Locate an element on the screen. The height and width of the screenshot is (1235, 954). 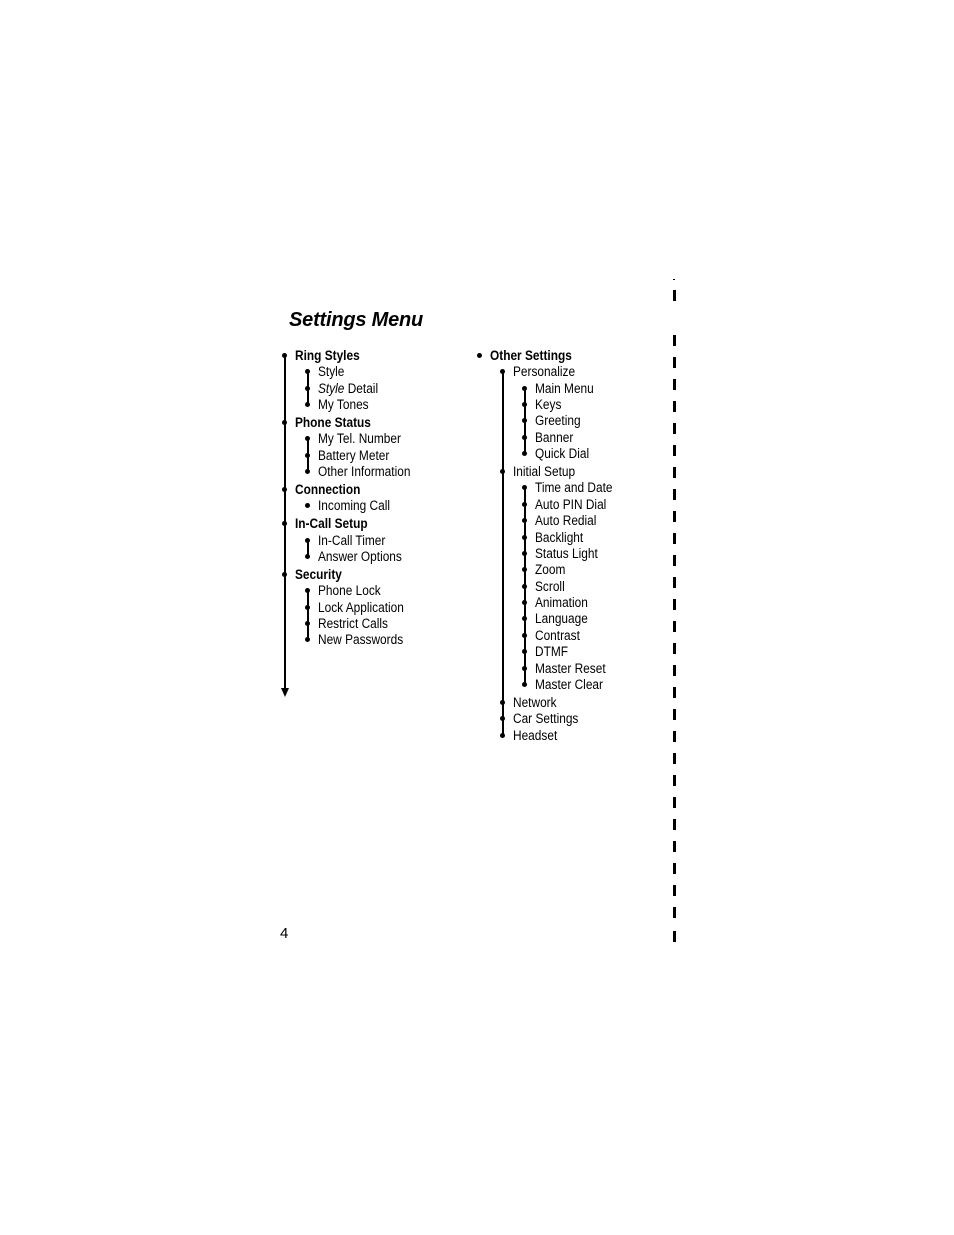
menu-item-banner: Banner is located at coordinates (554, 437).